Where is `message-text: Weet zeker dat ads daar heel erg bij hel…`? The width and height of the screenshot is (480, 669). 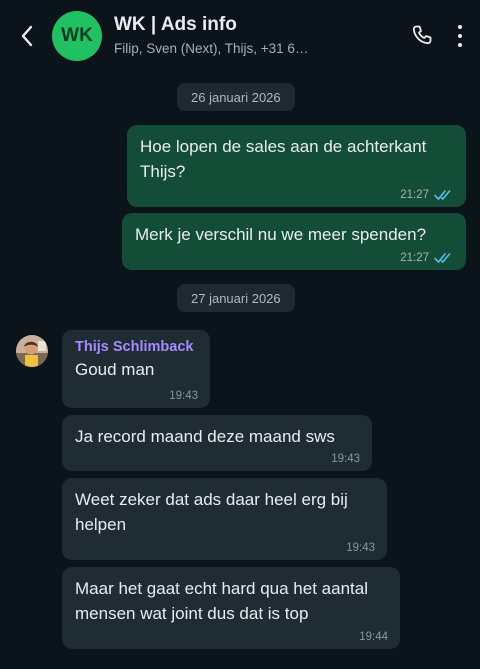
message-text: Weet zeker dat ads daar heel erg bij hel… is located at coordinates (211, 512).